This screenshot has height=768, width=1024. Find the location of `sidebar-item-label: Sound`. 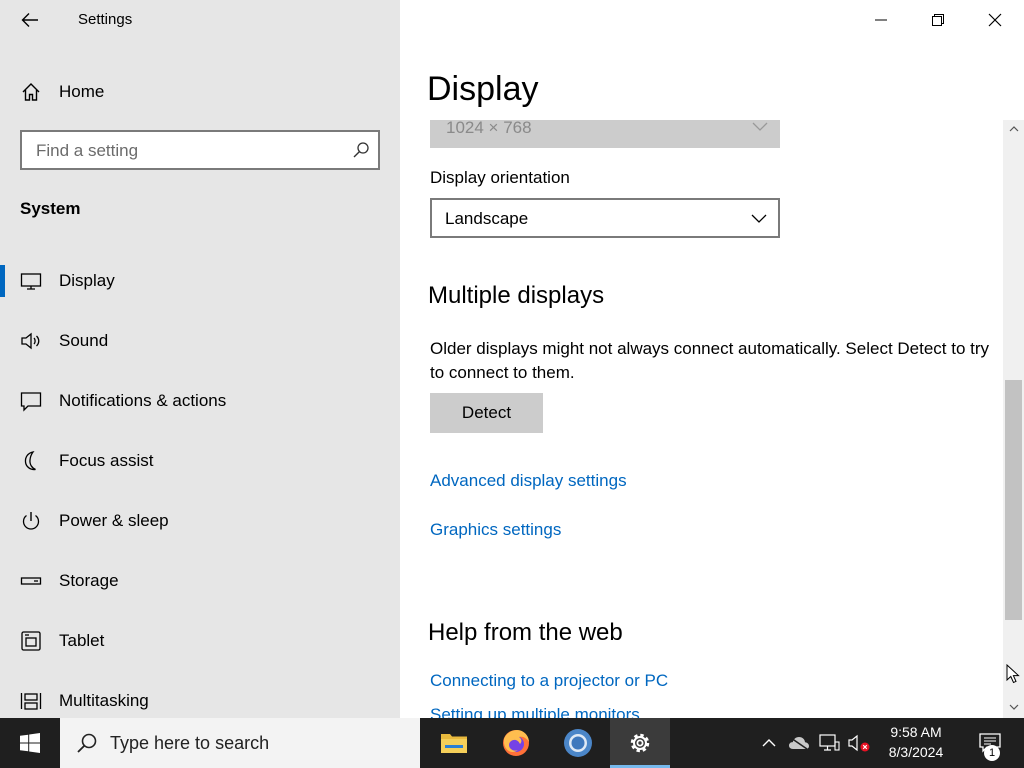

sidebar-item-label: Sound is located at coordinates (84, 340).